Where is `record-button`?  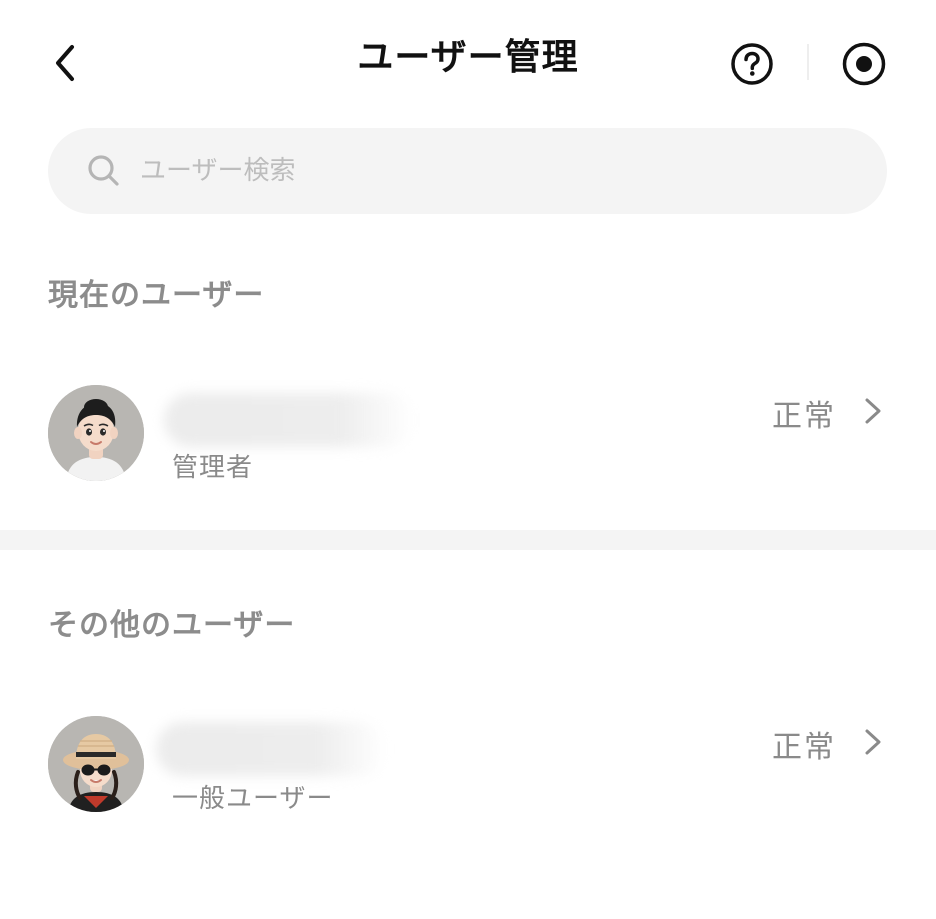 record-button is located at coordinates (864, 64).